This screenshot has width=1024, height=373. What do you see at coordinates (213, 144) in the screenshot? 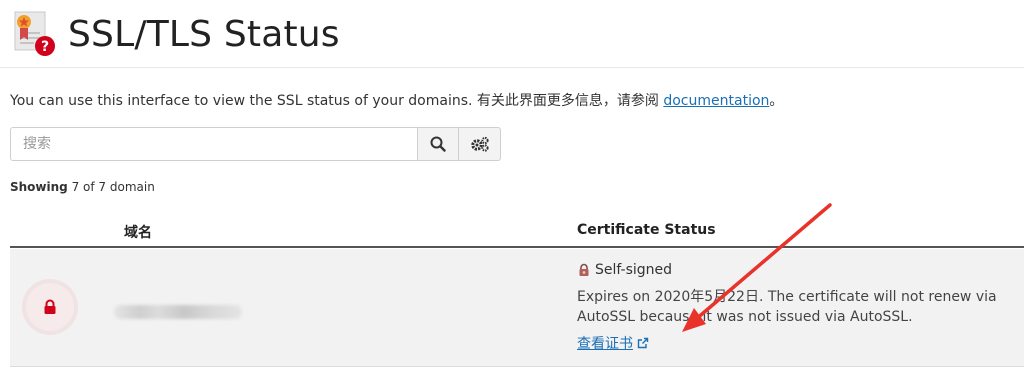
I see `search-input` at bounding box center [213, 144].